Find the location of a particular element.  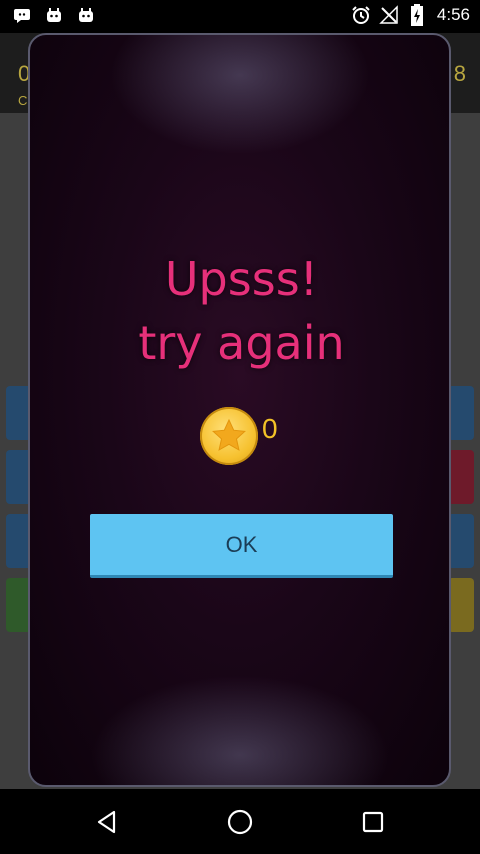

battery-charging-icon is located at coordinates (417, 15).